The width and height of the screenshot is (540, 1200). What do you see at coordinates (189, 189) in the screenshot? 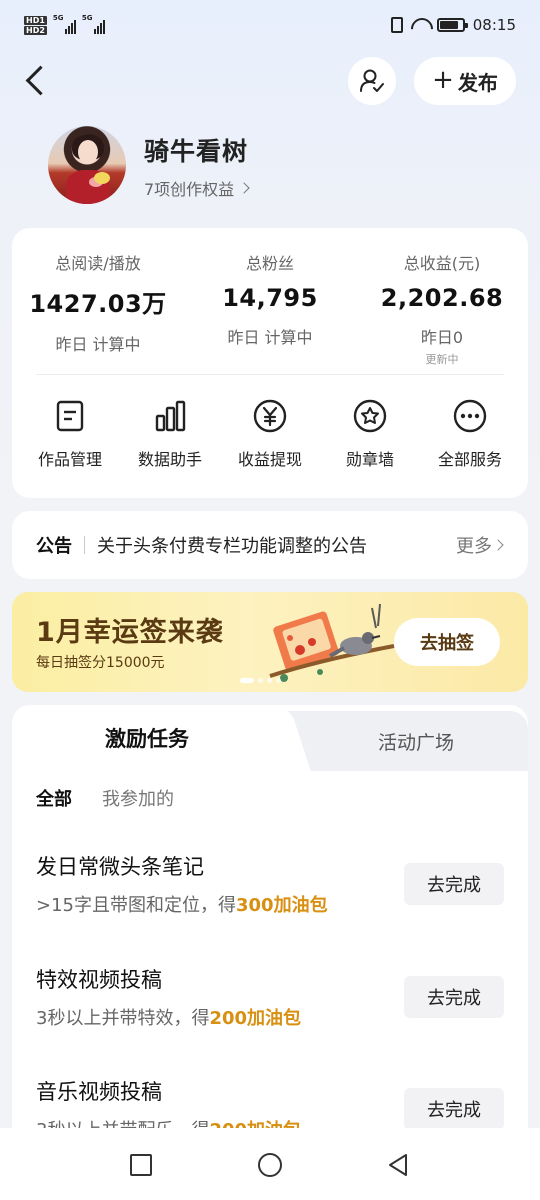
I see `creator-rights-label: 7项创作权益` at bounding box center [189, 189].